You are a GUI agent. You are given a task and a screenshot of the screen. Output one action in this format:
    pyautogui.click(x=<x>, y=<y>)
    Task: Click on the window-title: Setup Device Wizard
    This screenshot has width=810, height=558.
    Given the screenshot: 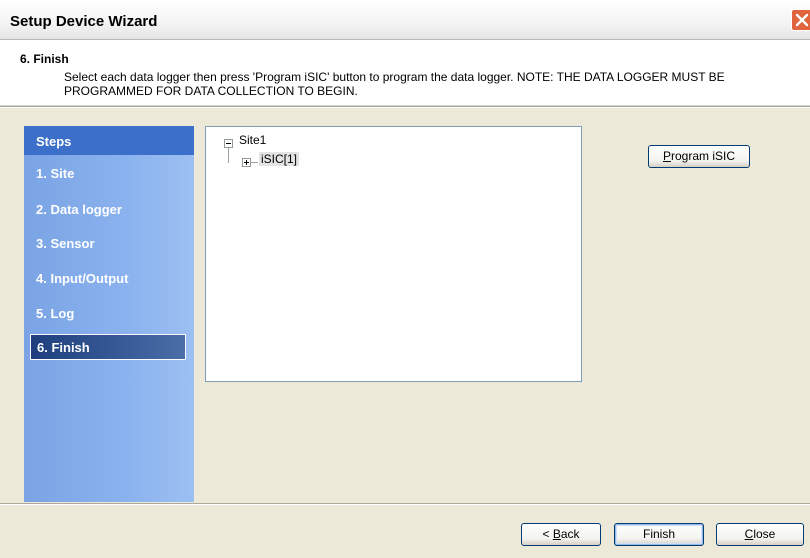 What is the action you would take?
    pyautogui.click(x=84, y=21)
    